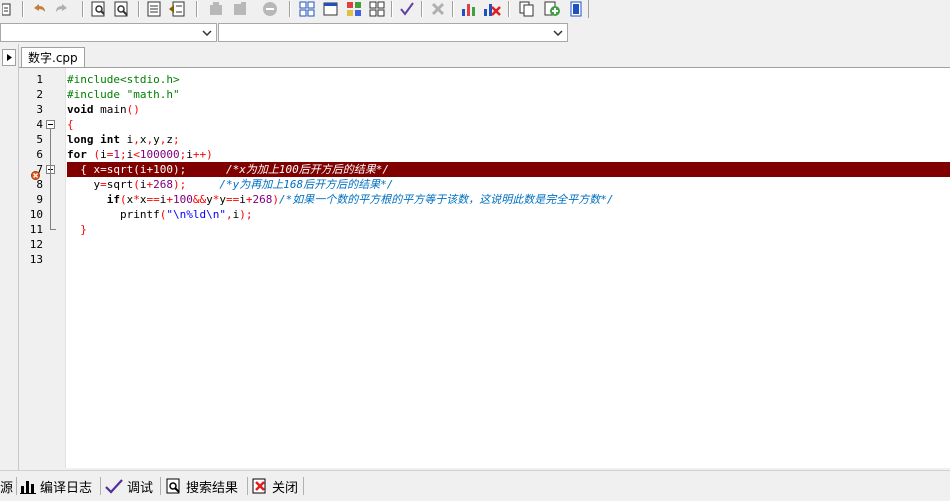  Describe the element at coordinates (93, 139) in the screenshot. I see `code-token: long int` at that location.